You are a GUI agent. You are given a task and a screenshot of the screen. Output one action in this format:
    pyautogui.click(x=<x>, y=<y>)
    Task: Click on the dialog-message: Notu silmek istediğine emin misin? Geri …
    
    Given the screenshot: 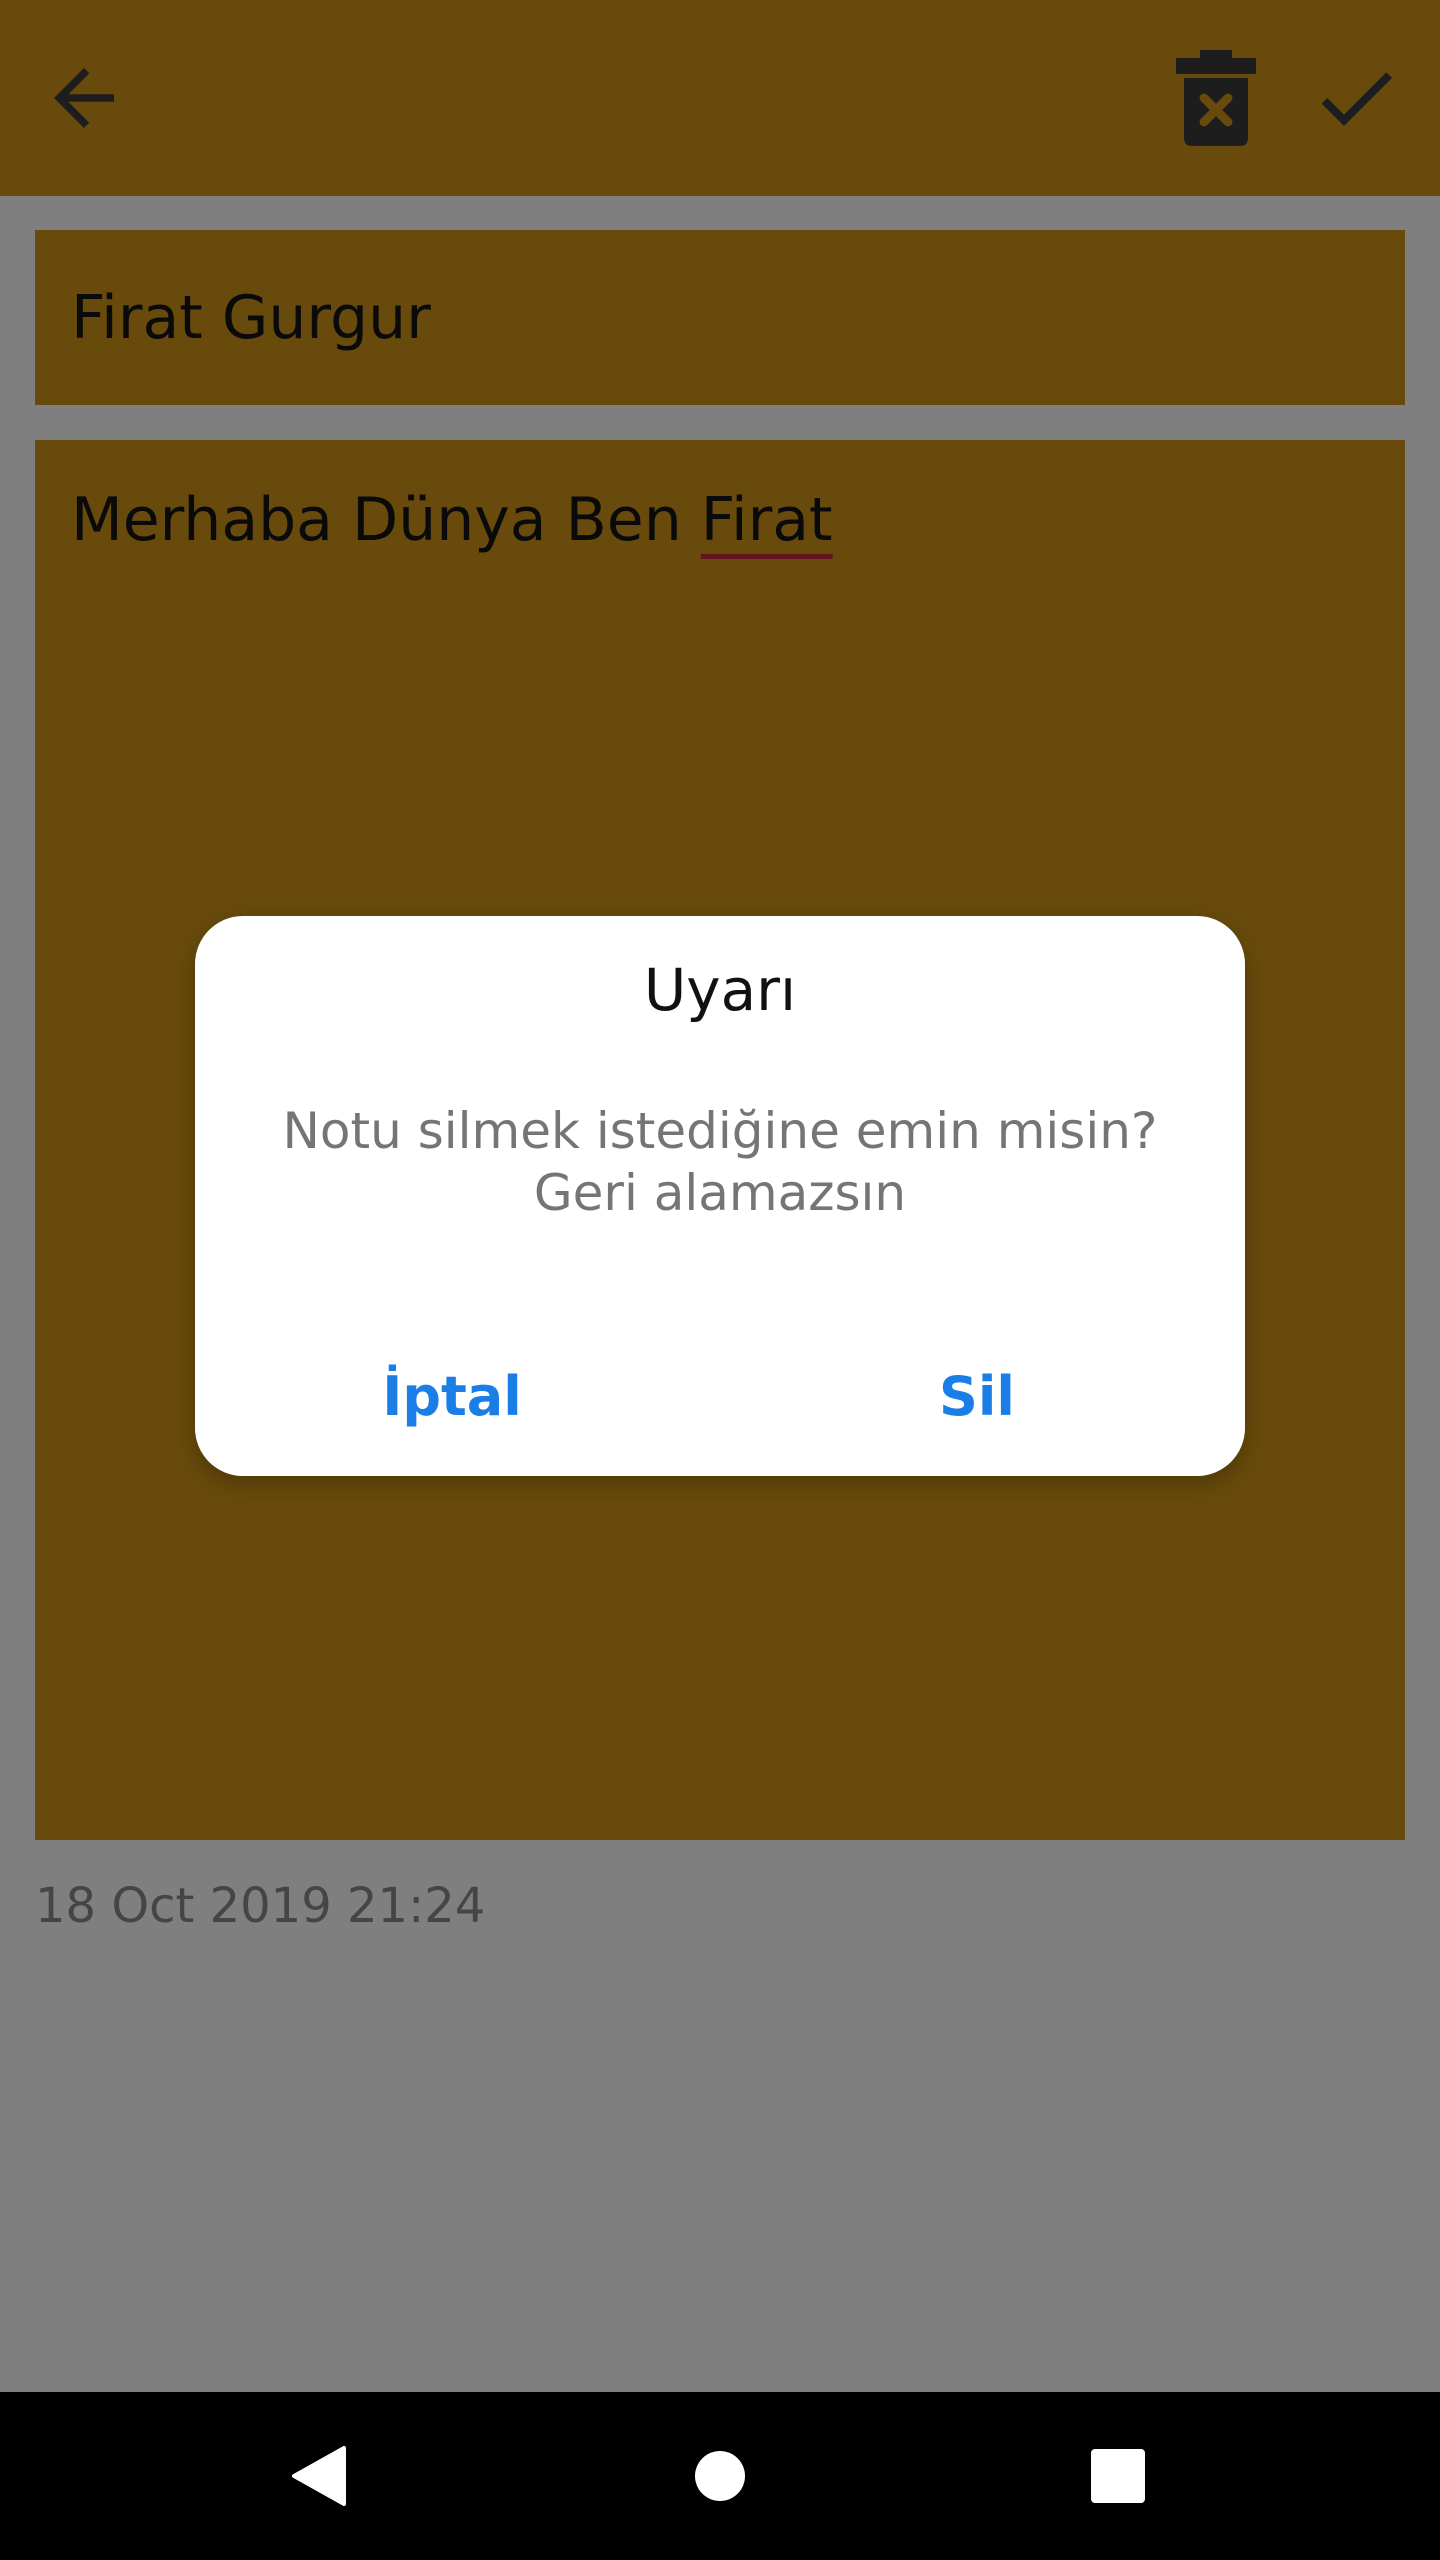 What is the action you would take?
    pyautogui.click(x=720, y=1162)
    